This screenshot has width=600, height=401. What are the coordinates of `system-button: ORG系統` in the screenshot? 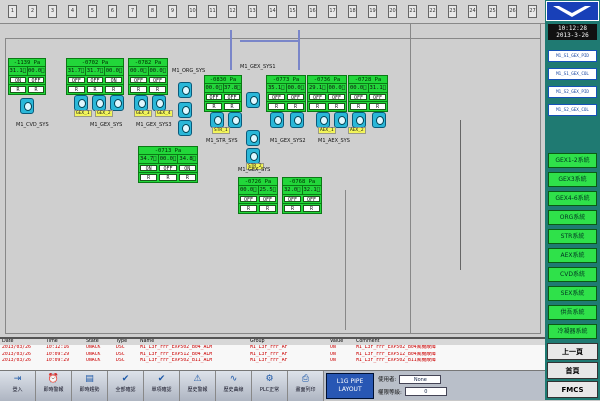 It's located at (572, 217).